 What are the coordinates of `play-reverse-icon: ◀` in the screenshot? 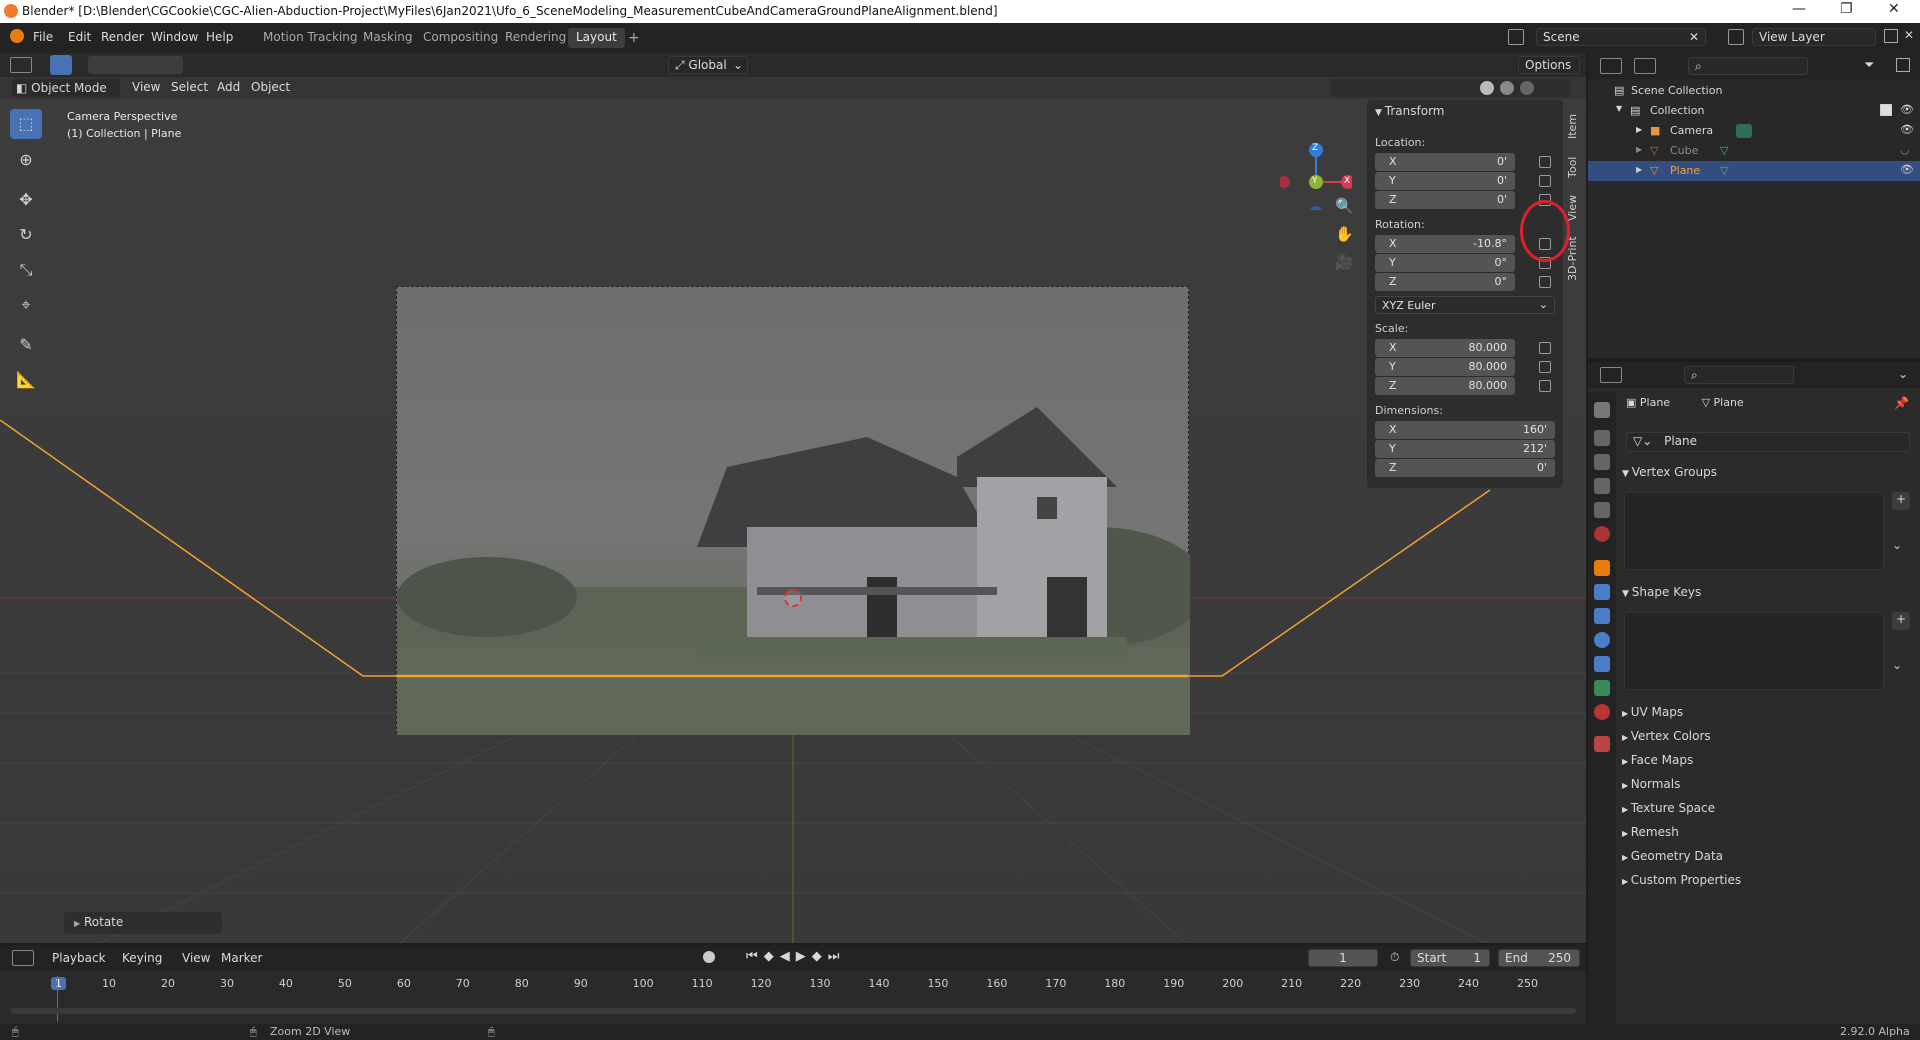 It's located at (785, 956).